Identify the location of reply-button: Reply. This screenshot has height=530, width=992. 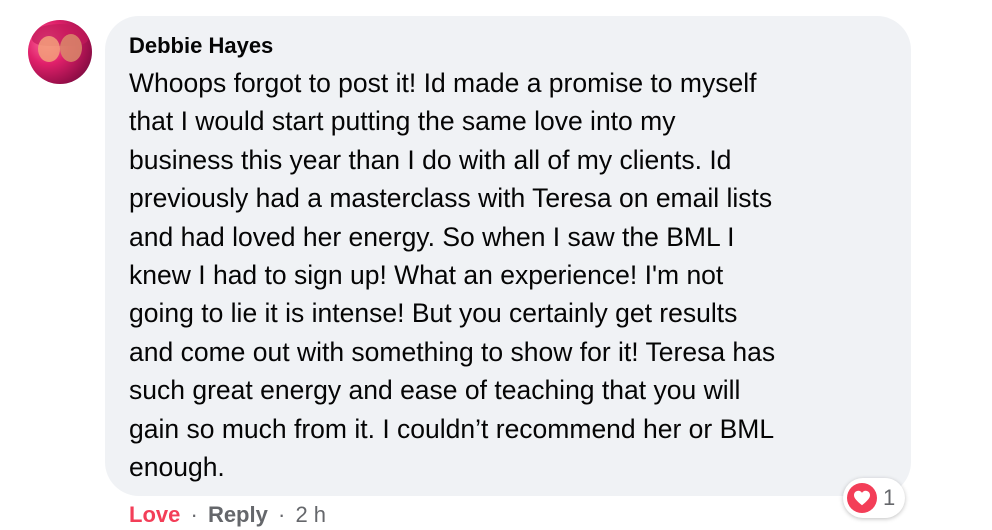
(238, 514).